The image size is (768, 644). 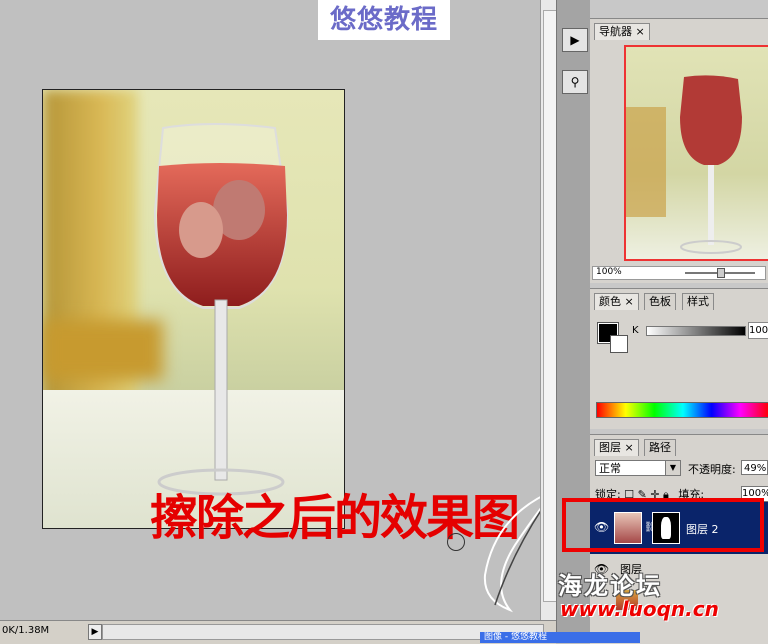 What do you see at coordinates (698, 301) in the screenshot?
I see `tab-styles: 样式` at bounding box center [698, 301].